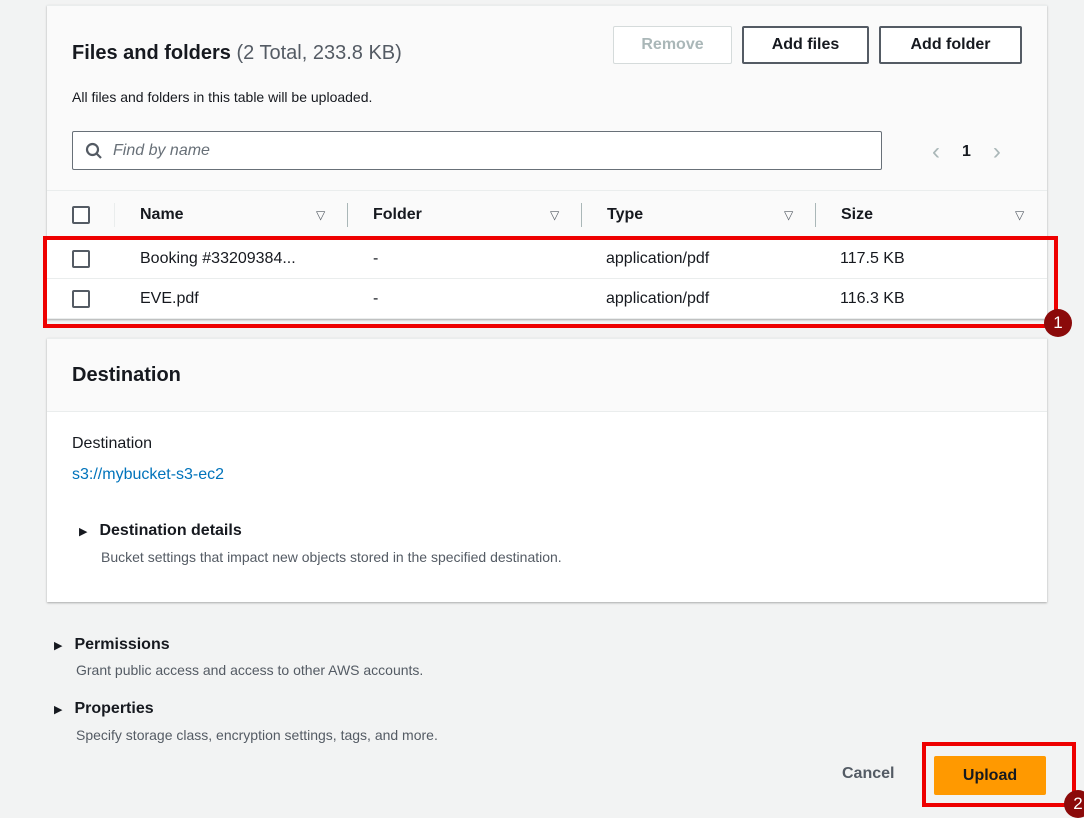 Image resolution: width=1084 pixels, height=818 pixels. I want to click on panel-title: Files and folders (2 Total, 233.8 KB), so click(237, 53).